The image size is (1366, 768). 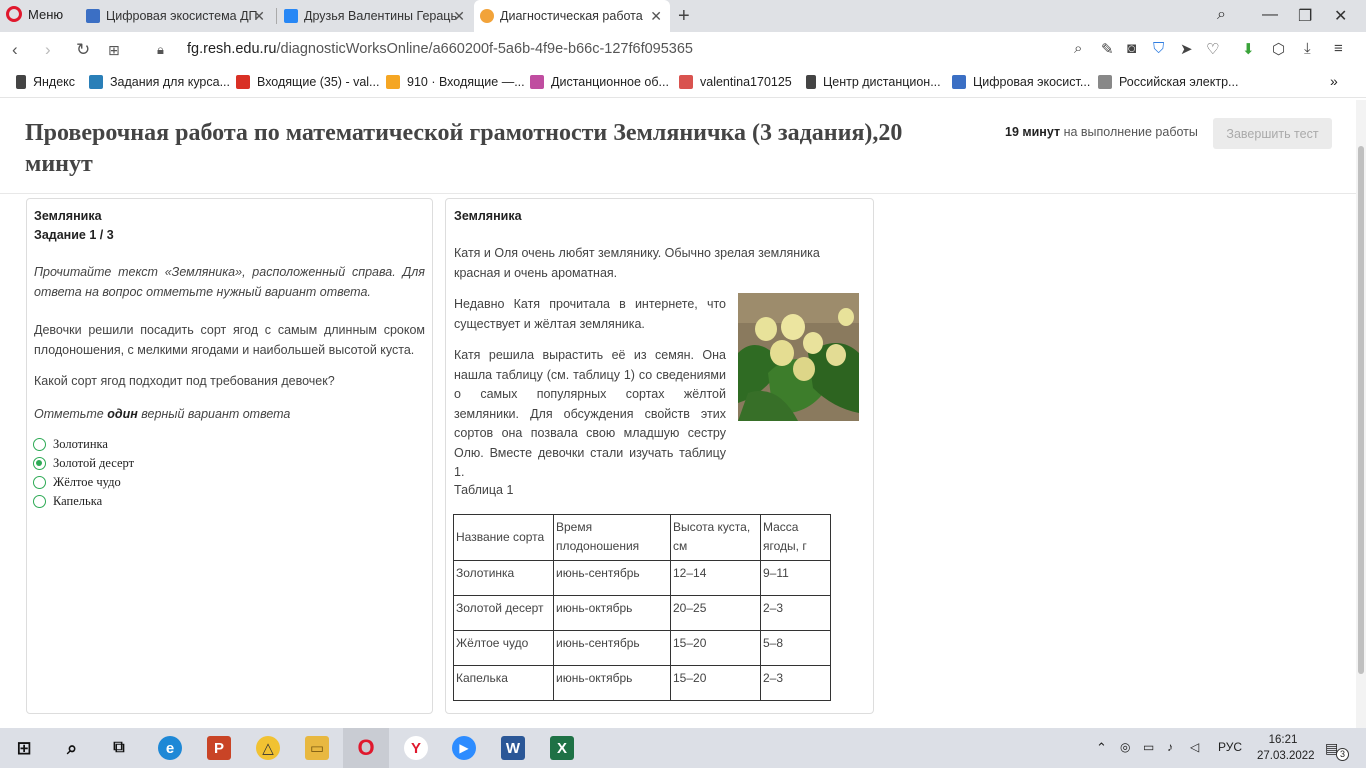 What do you see at coordinates (366, 747) in the screenshot?
I see `opera-icon: O` at bounding box center [366, 747].